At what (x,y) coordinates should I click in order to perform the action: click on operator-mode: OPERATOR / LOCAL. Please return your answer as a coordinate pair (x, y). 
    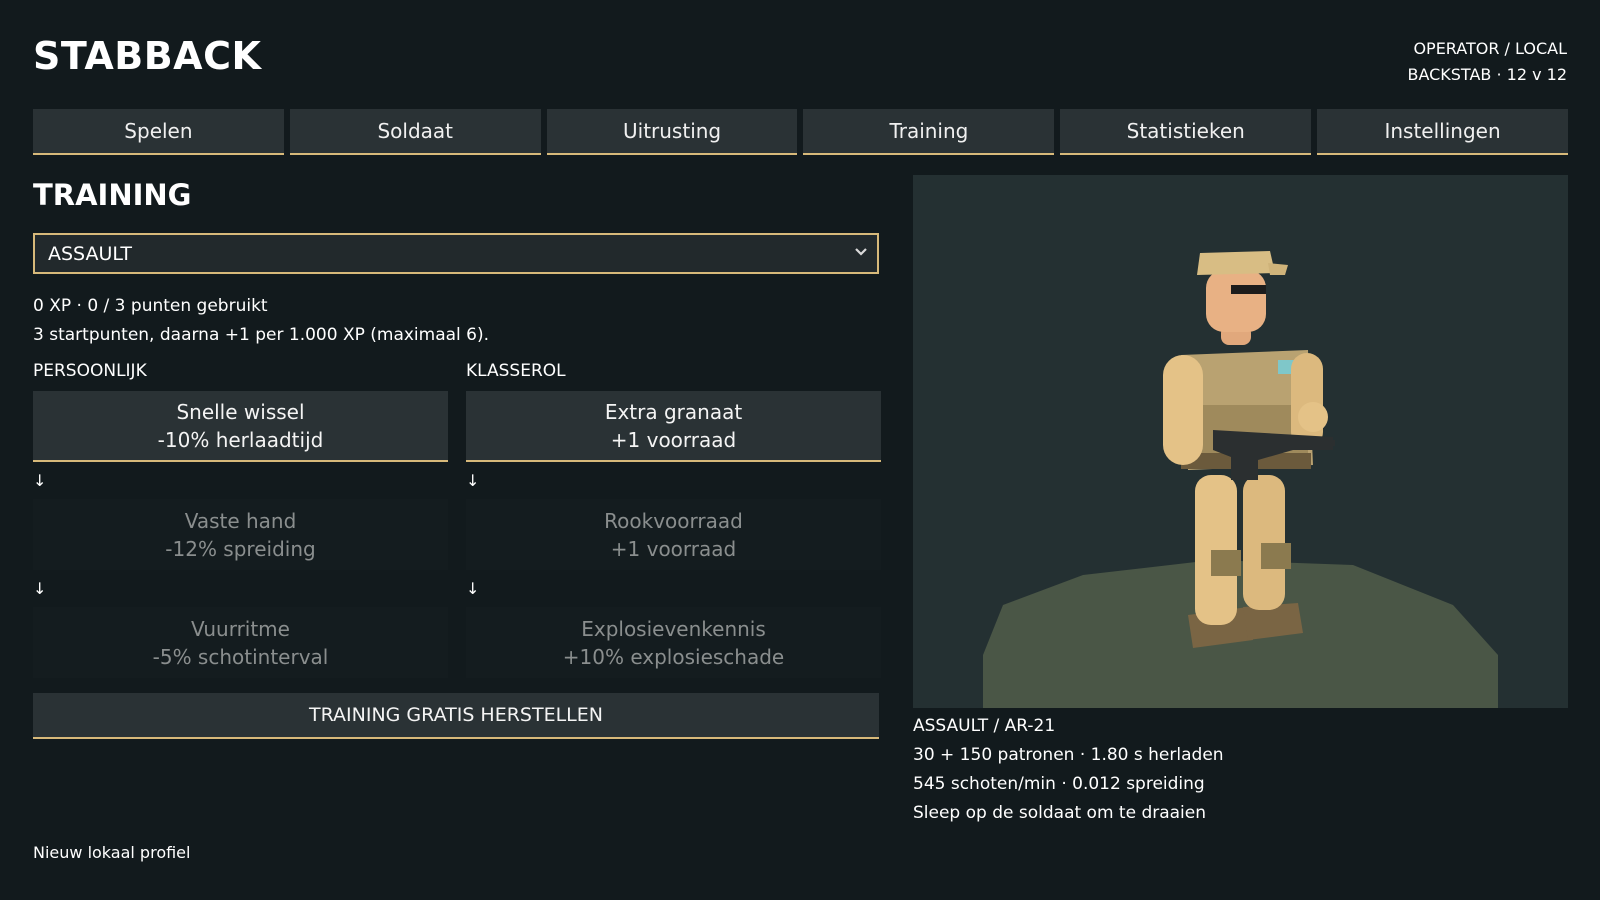
    Looking at the image, I should click on (1490, 48).